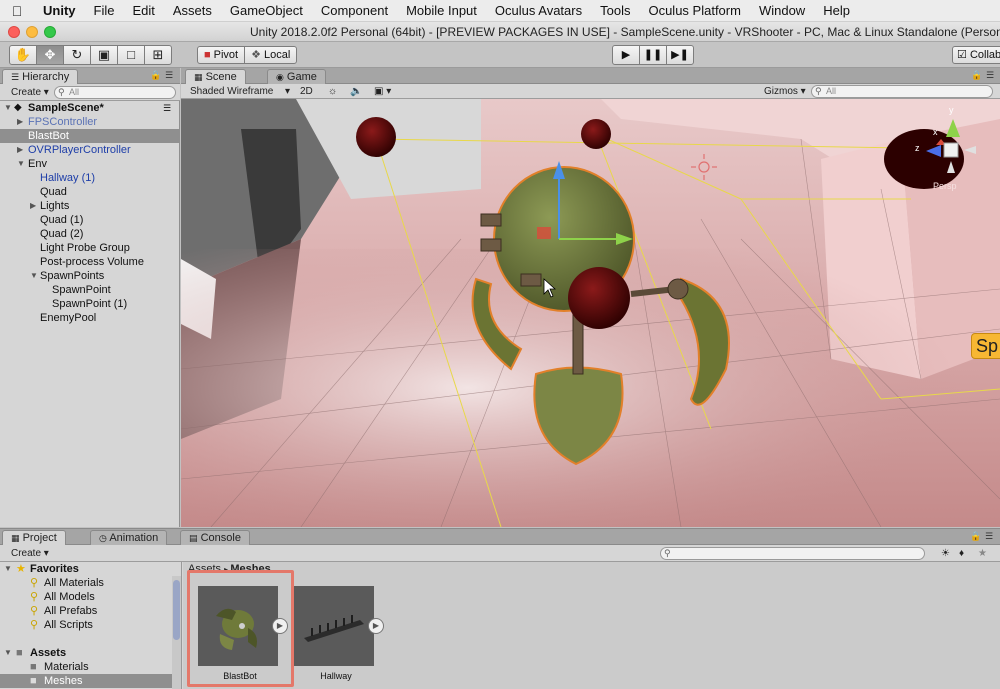  What do you see at coordinates (90, 122) in the screenshot?
I see `hierarchy-item-fpscontroller: ▶ FPSController` at bounding box center [90, 122].